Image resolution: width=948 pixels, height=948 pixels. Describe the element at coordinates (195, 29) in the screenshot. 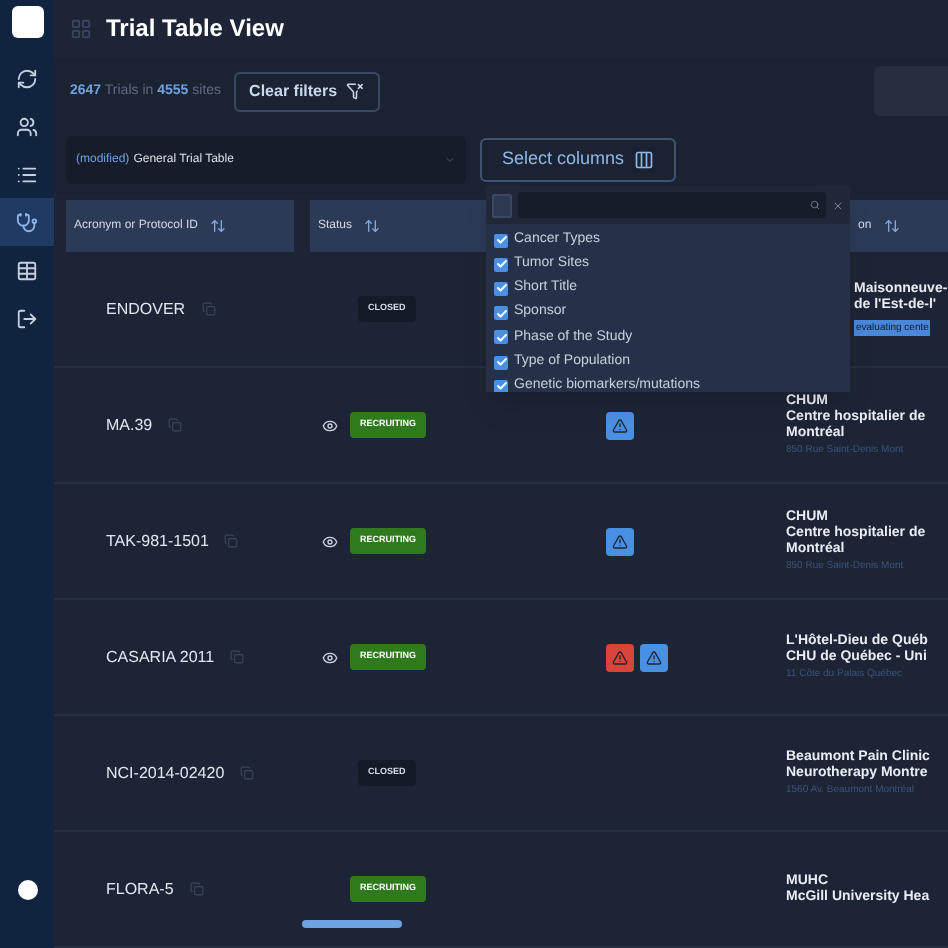

I see `page-title: Trial Table View` at that location.